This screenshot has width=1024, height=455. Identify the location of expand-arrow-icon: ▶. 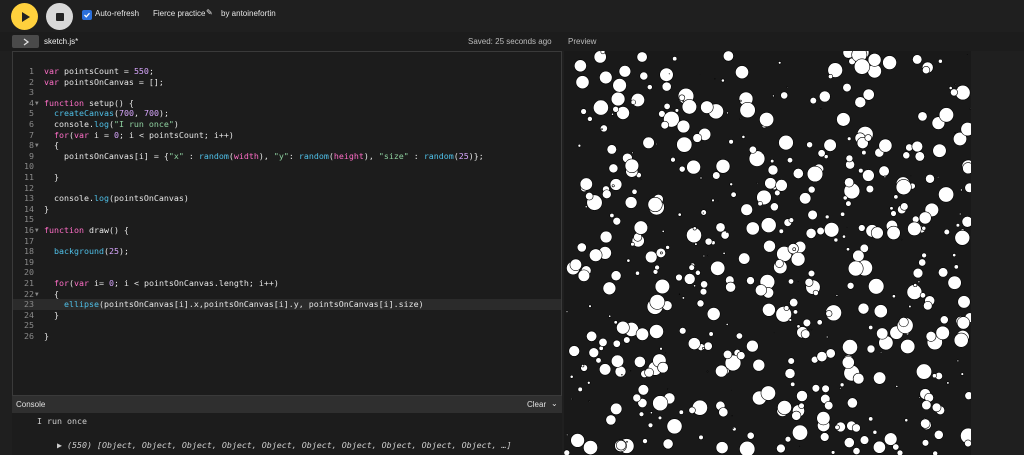
(62, 445).